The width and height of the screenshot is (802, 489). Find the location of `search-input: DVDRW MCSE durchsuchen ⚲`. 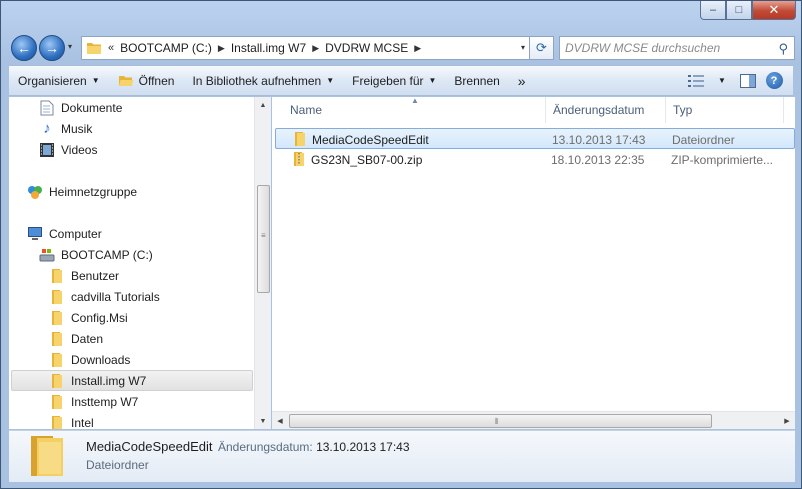

search-input: DVDRW MCSE durchsuchen ⚲ is located at coordinates (677, 48).